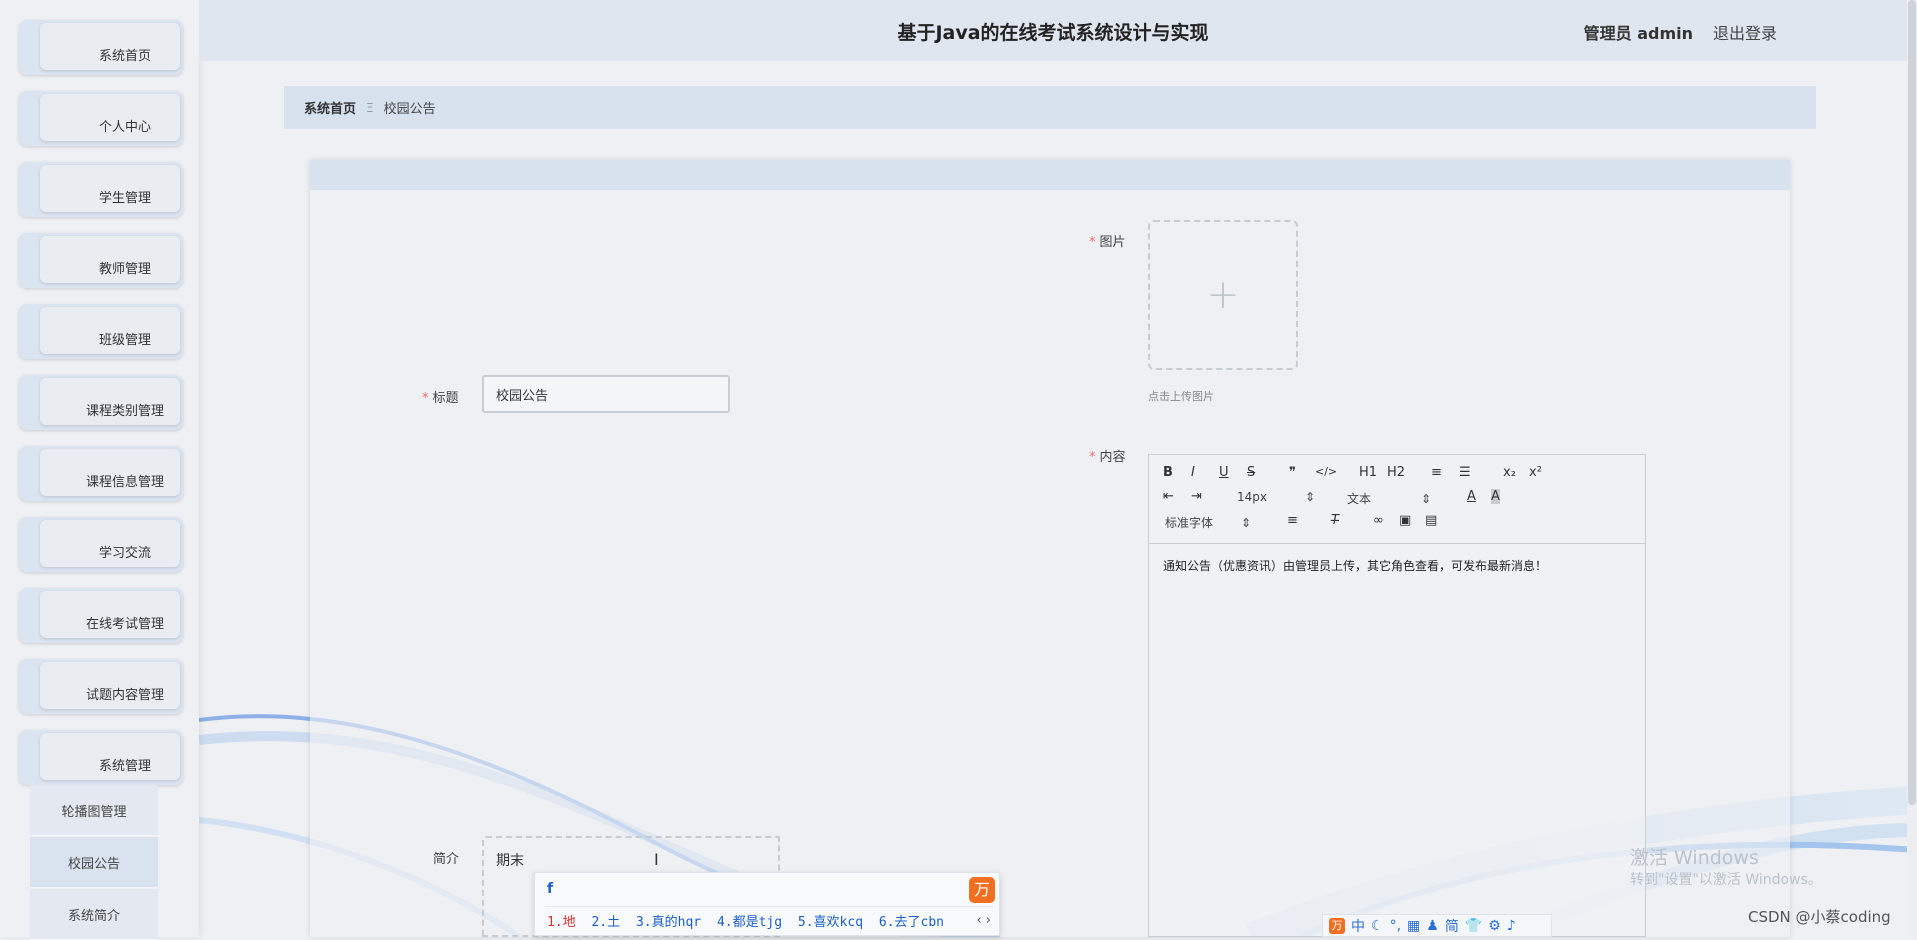 The height and width of the screenshot is (940, 1917). I want to click on ime-candidates: 1.地 2.土 3.真的hqr 4.都是tjg 5.喜欢kcq 6.去了cbn, so click(749, 920).